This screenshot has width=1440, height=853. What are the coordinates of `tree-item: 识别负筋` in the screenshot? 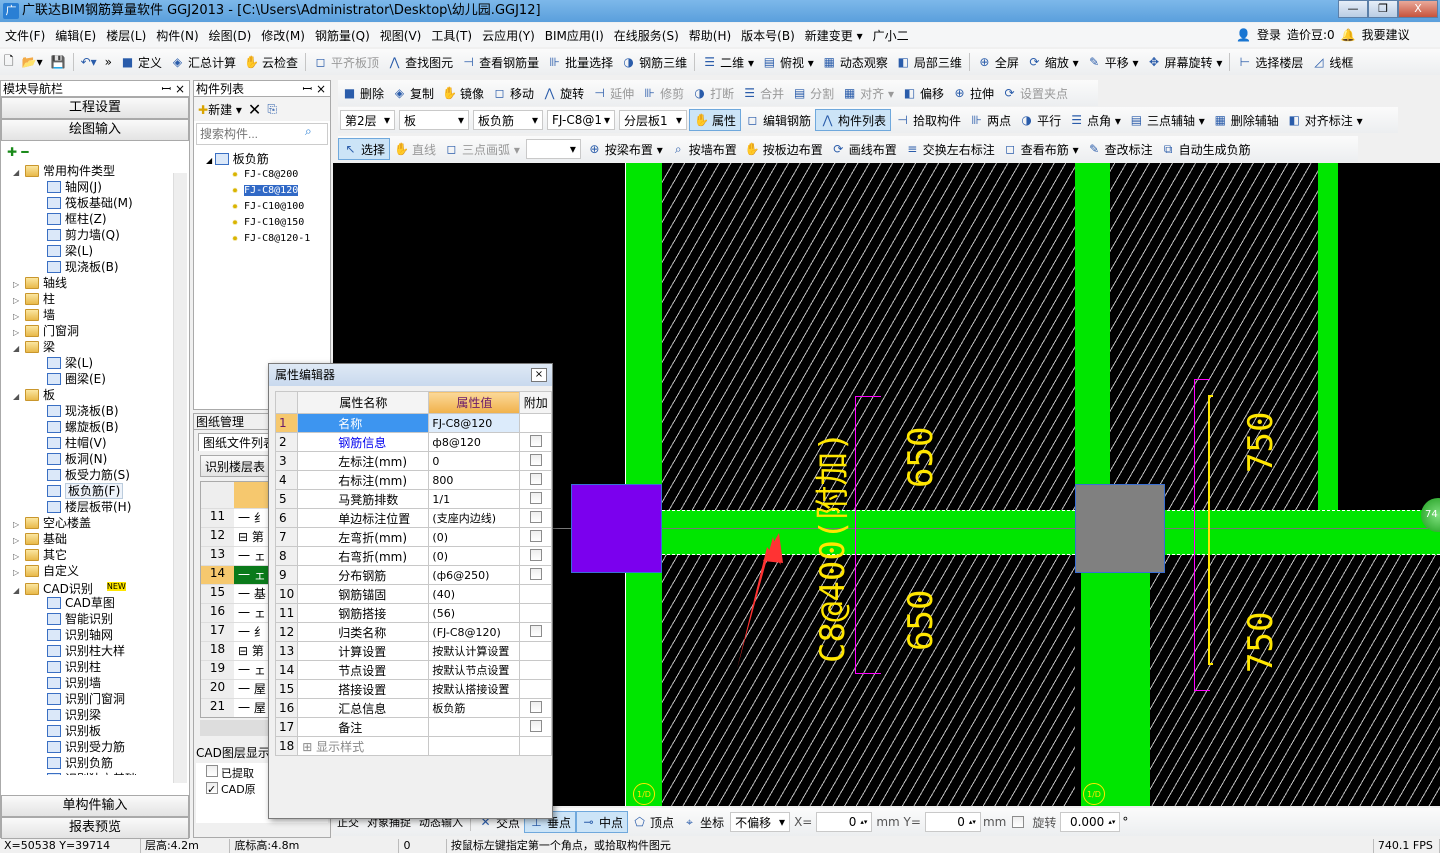 It's located at (101, 763).